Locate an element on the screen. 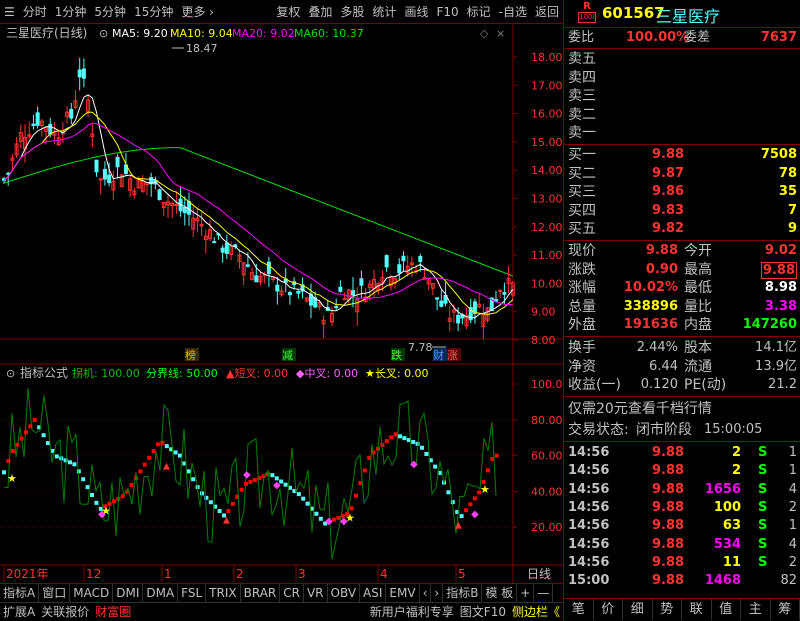  tab-emv: EMV is located at coordinates (402, 593).